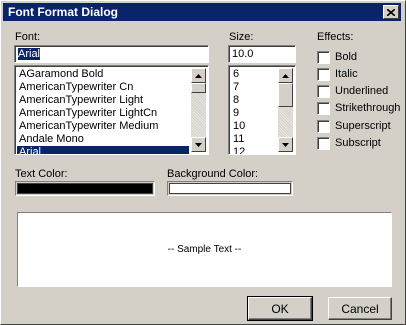 Image resolution: width=406 pixels, height=325 pixels. Describe the element at coordinates (29, 54) in the screenshot. I see `font-input-value: Arial` at that location.